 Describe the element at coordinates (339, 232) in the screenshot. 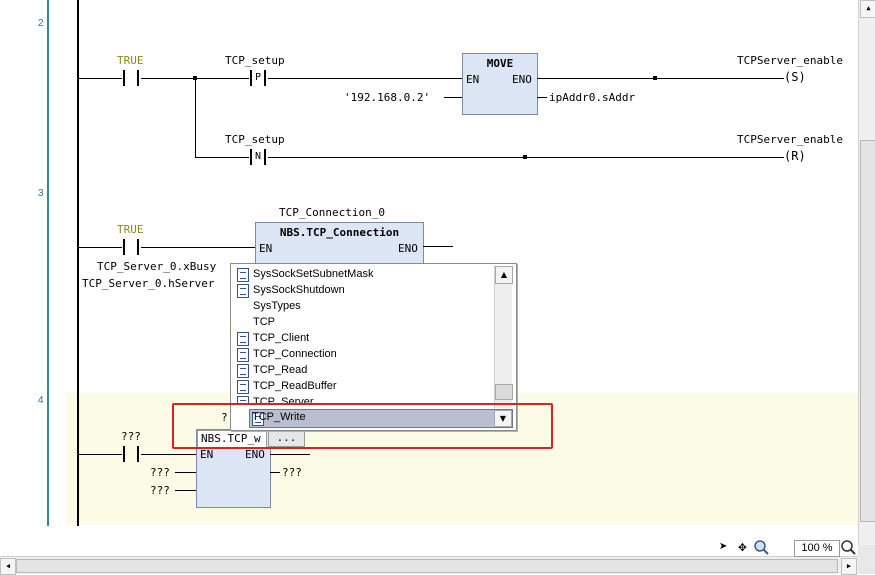

I see `fb-title: NBS.TCP_Connection` at that location.